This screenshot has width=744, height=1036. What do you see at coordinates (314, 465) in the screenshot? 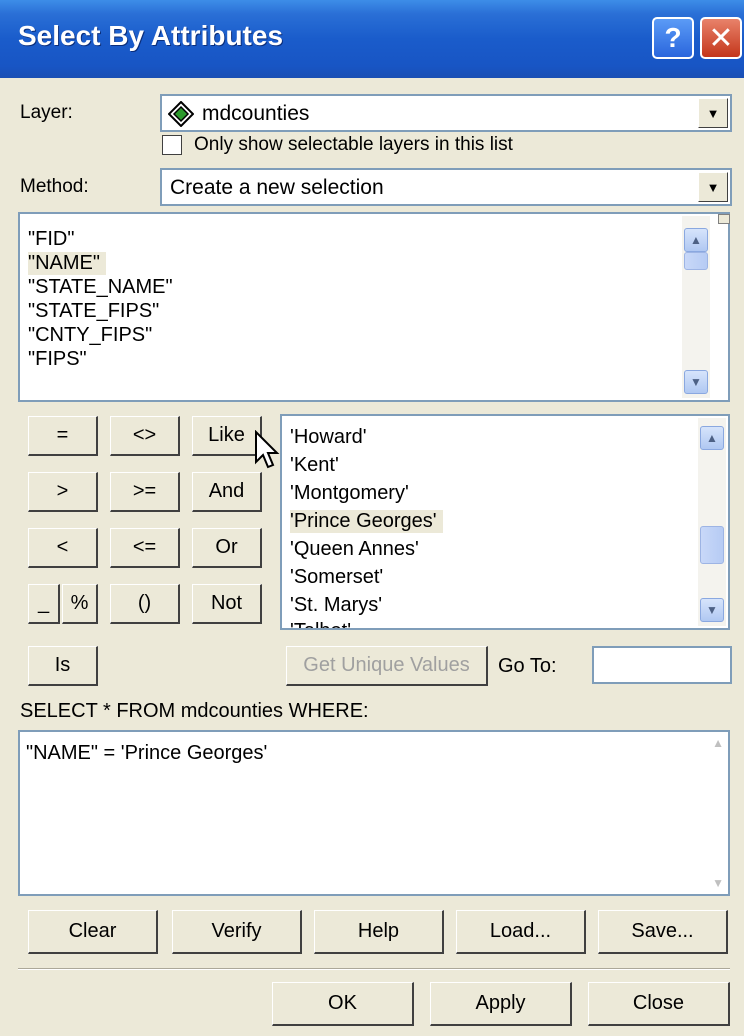
I see `value-item: 'Kent'` at bounding box center [314, 465].